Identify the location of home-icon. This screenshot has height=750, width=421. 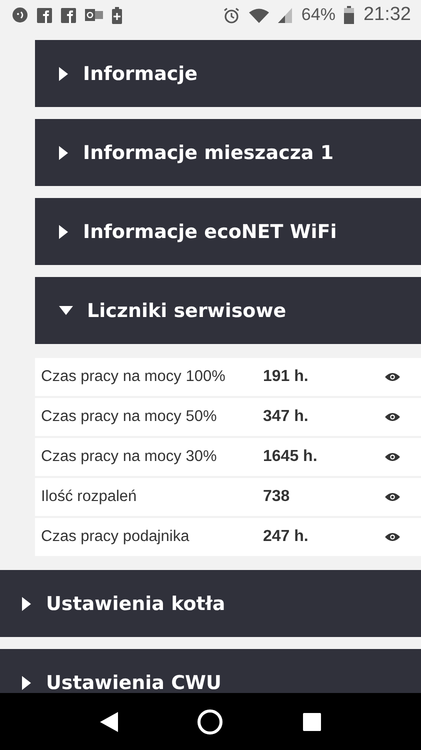
(210, 721).